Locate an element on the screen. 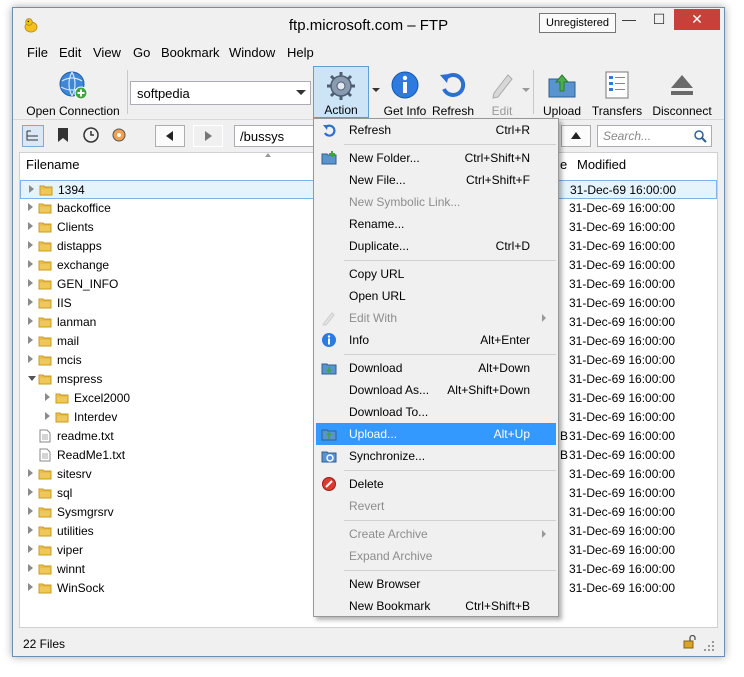 Image resolution: width=744 pixels, height=677 pixels. menu-window: Window is located at coordinates (252, 52).